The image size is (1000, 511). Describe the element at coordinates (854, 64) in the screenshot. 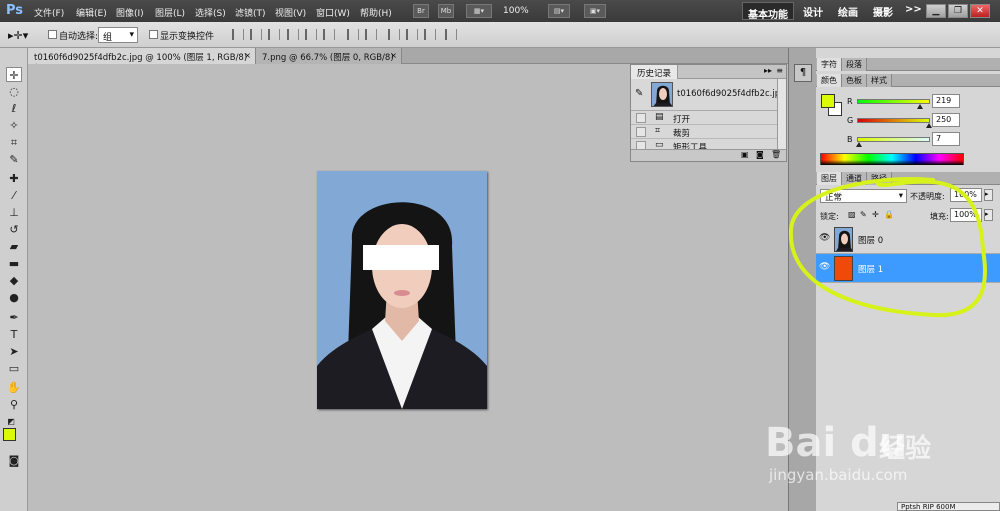

I see `tab-paragraph: 段落` at that location.